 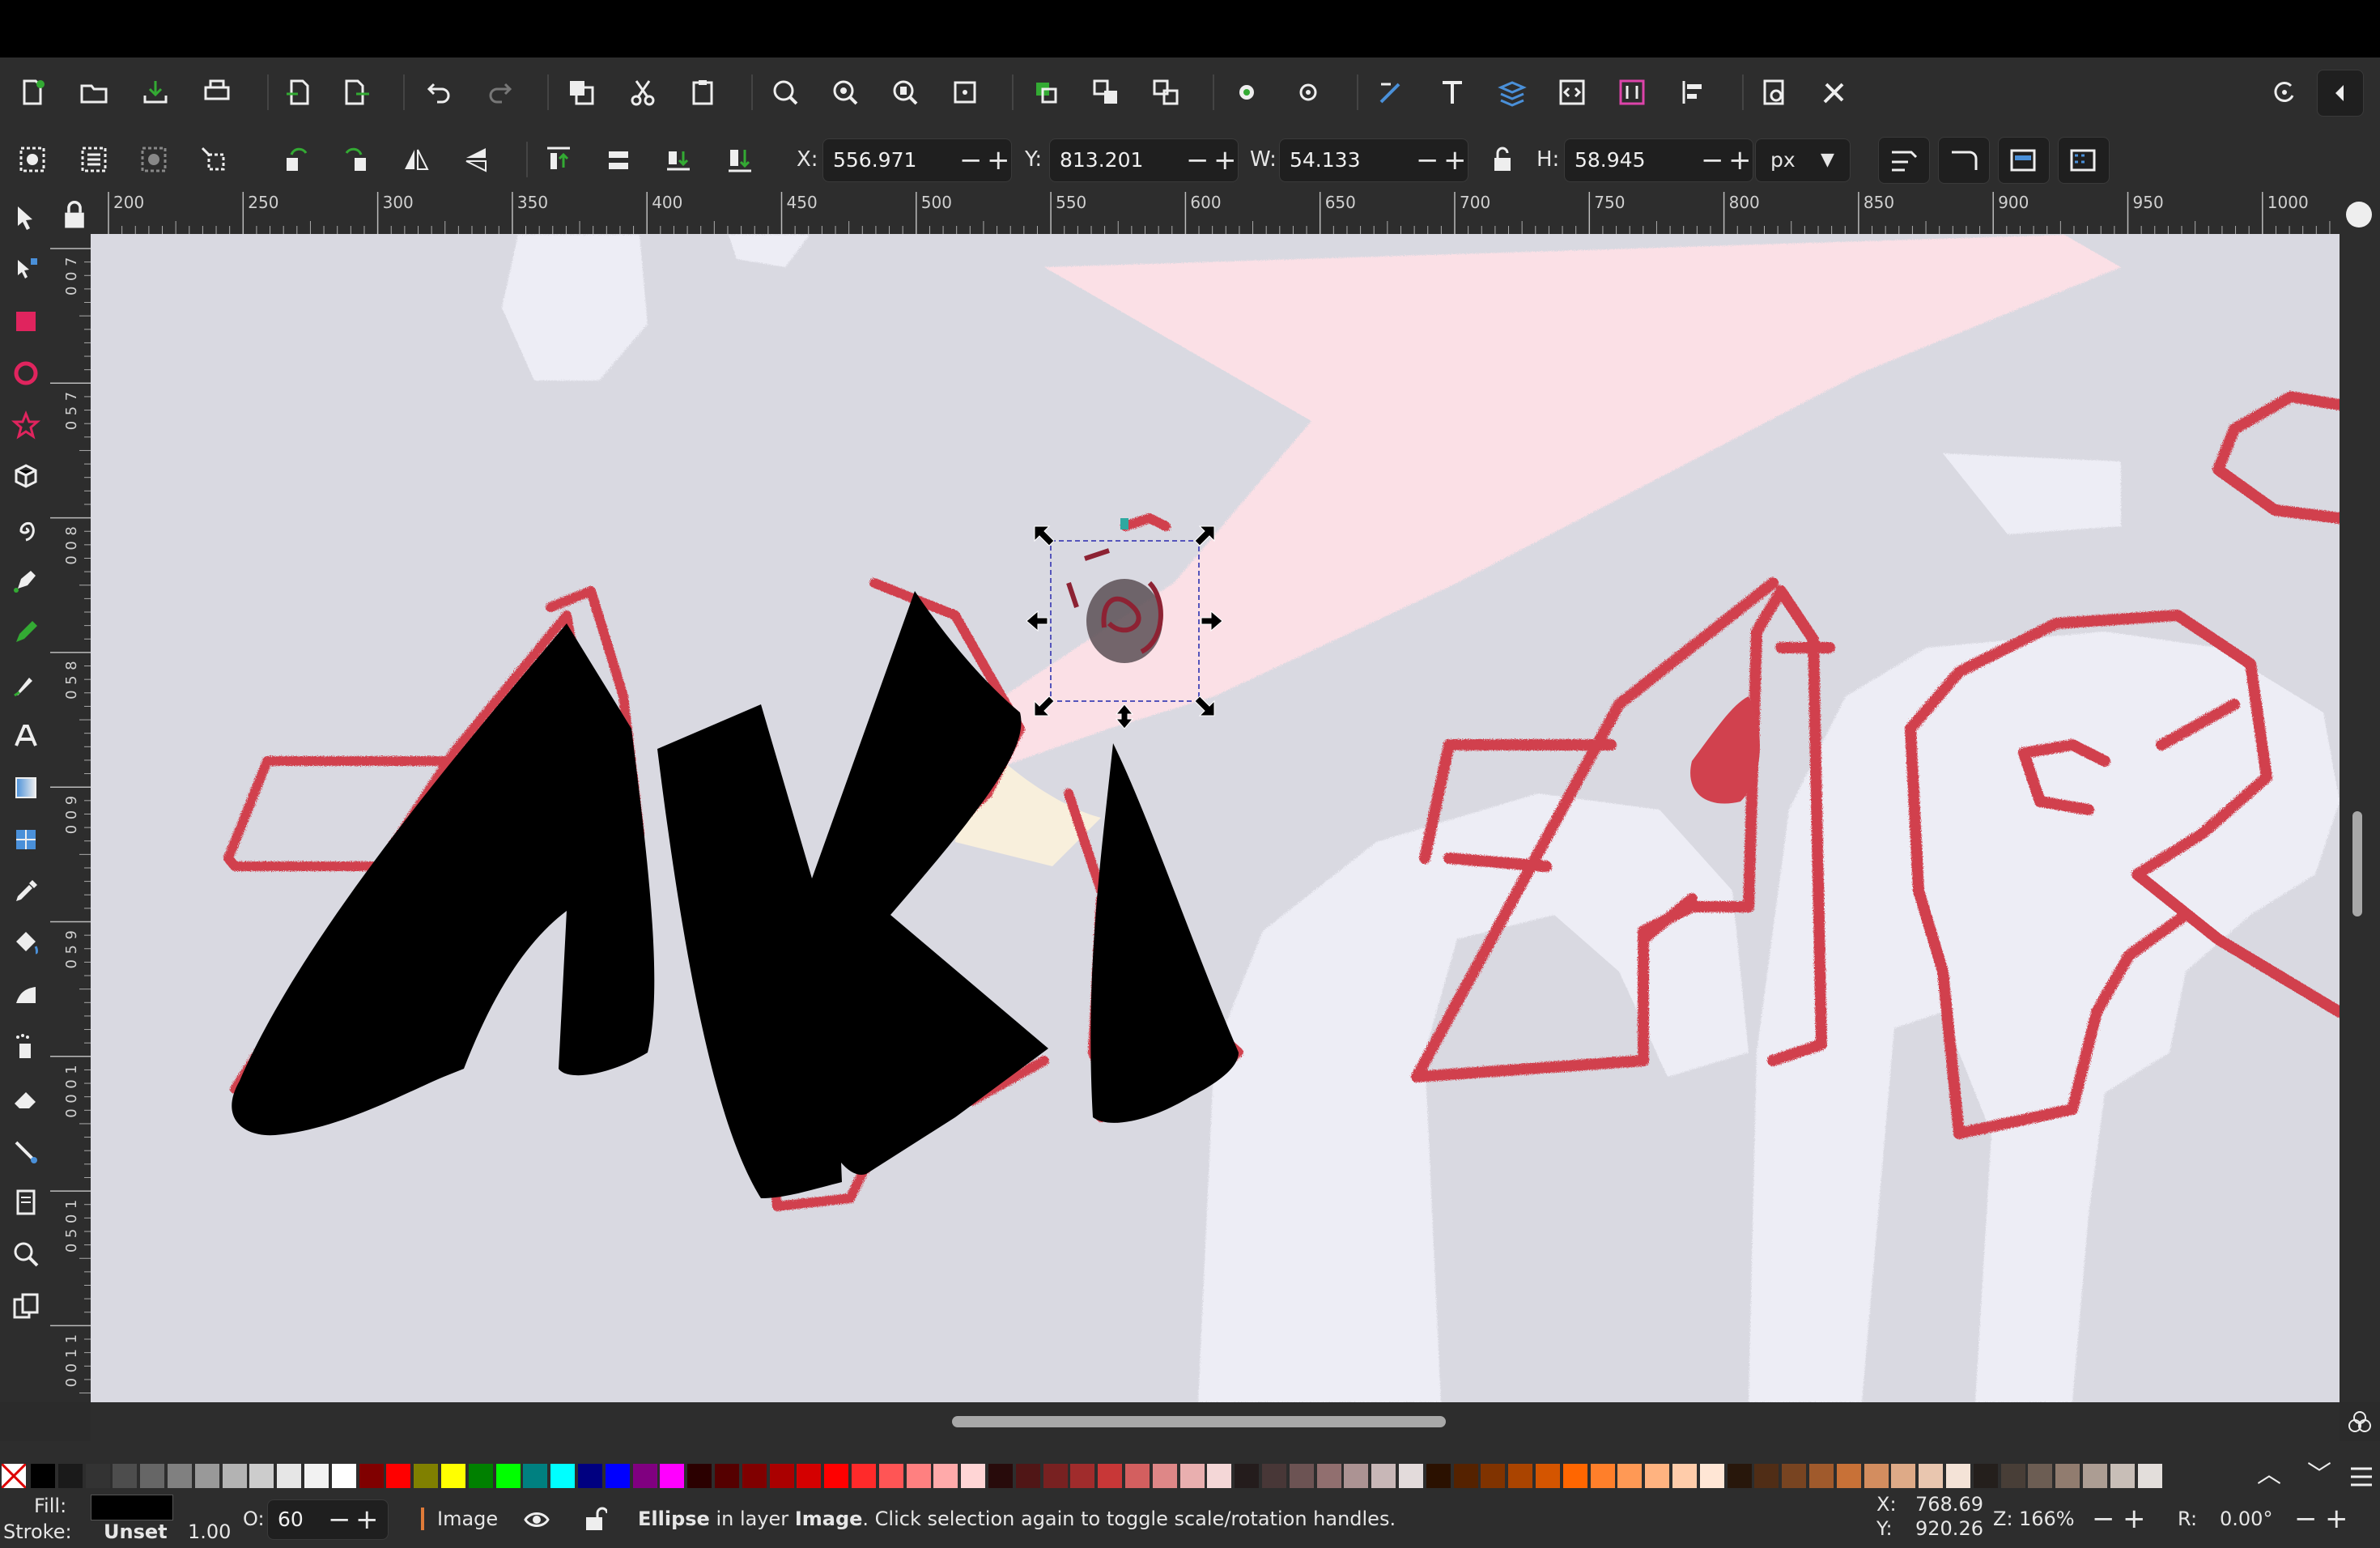 I want to click on measure-tool-icon, so click(x=26, y=1306).